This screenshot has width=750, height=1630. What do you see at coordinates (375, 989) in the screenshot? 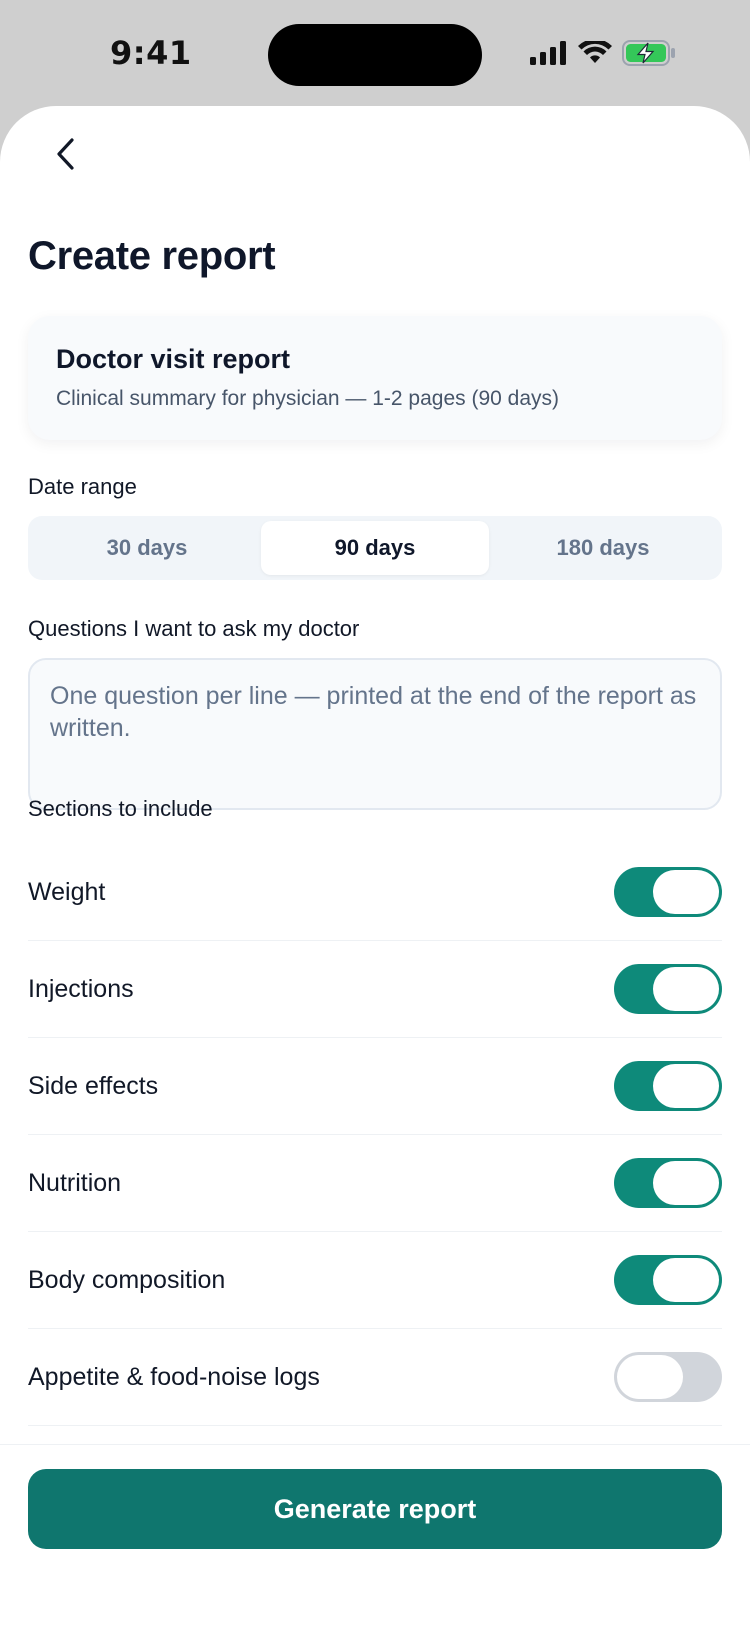
I see `section-row-injections: Injections` at bounding box center [375, 989].